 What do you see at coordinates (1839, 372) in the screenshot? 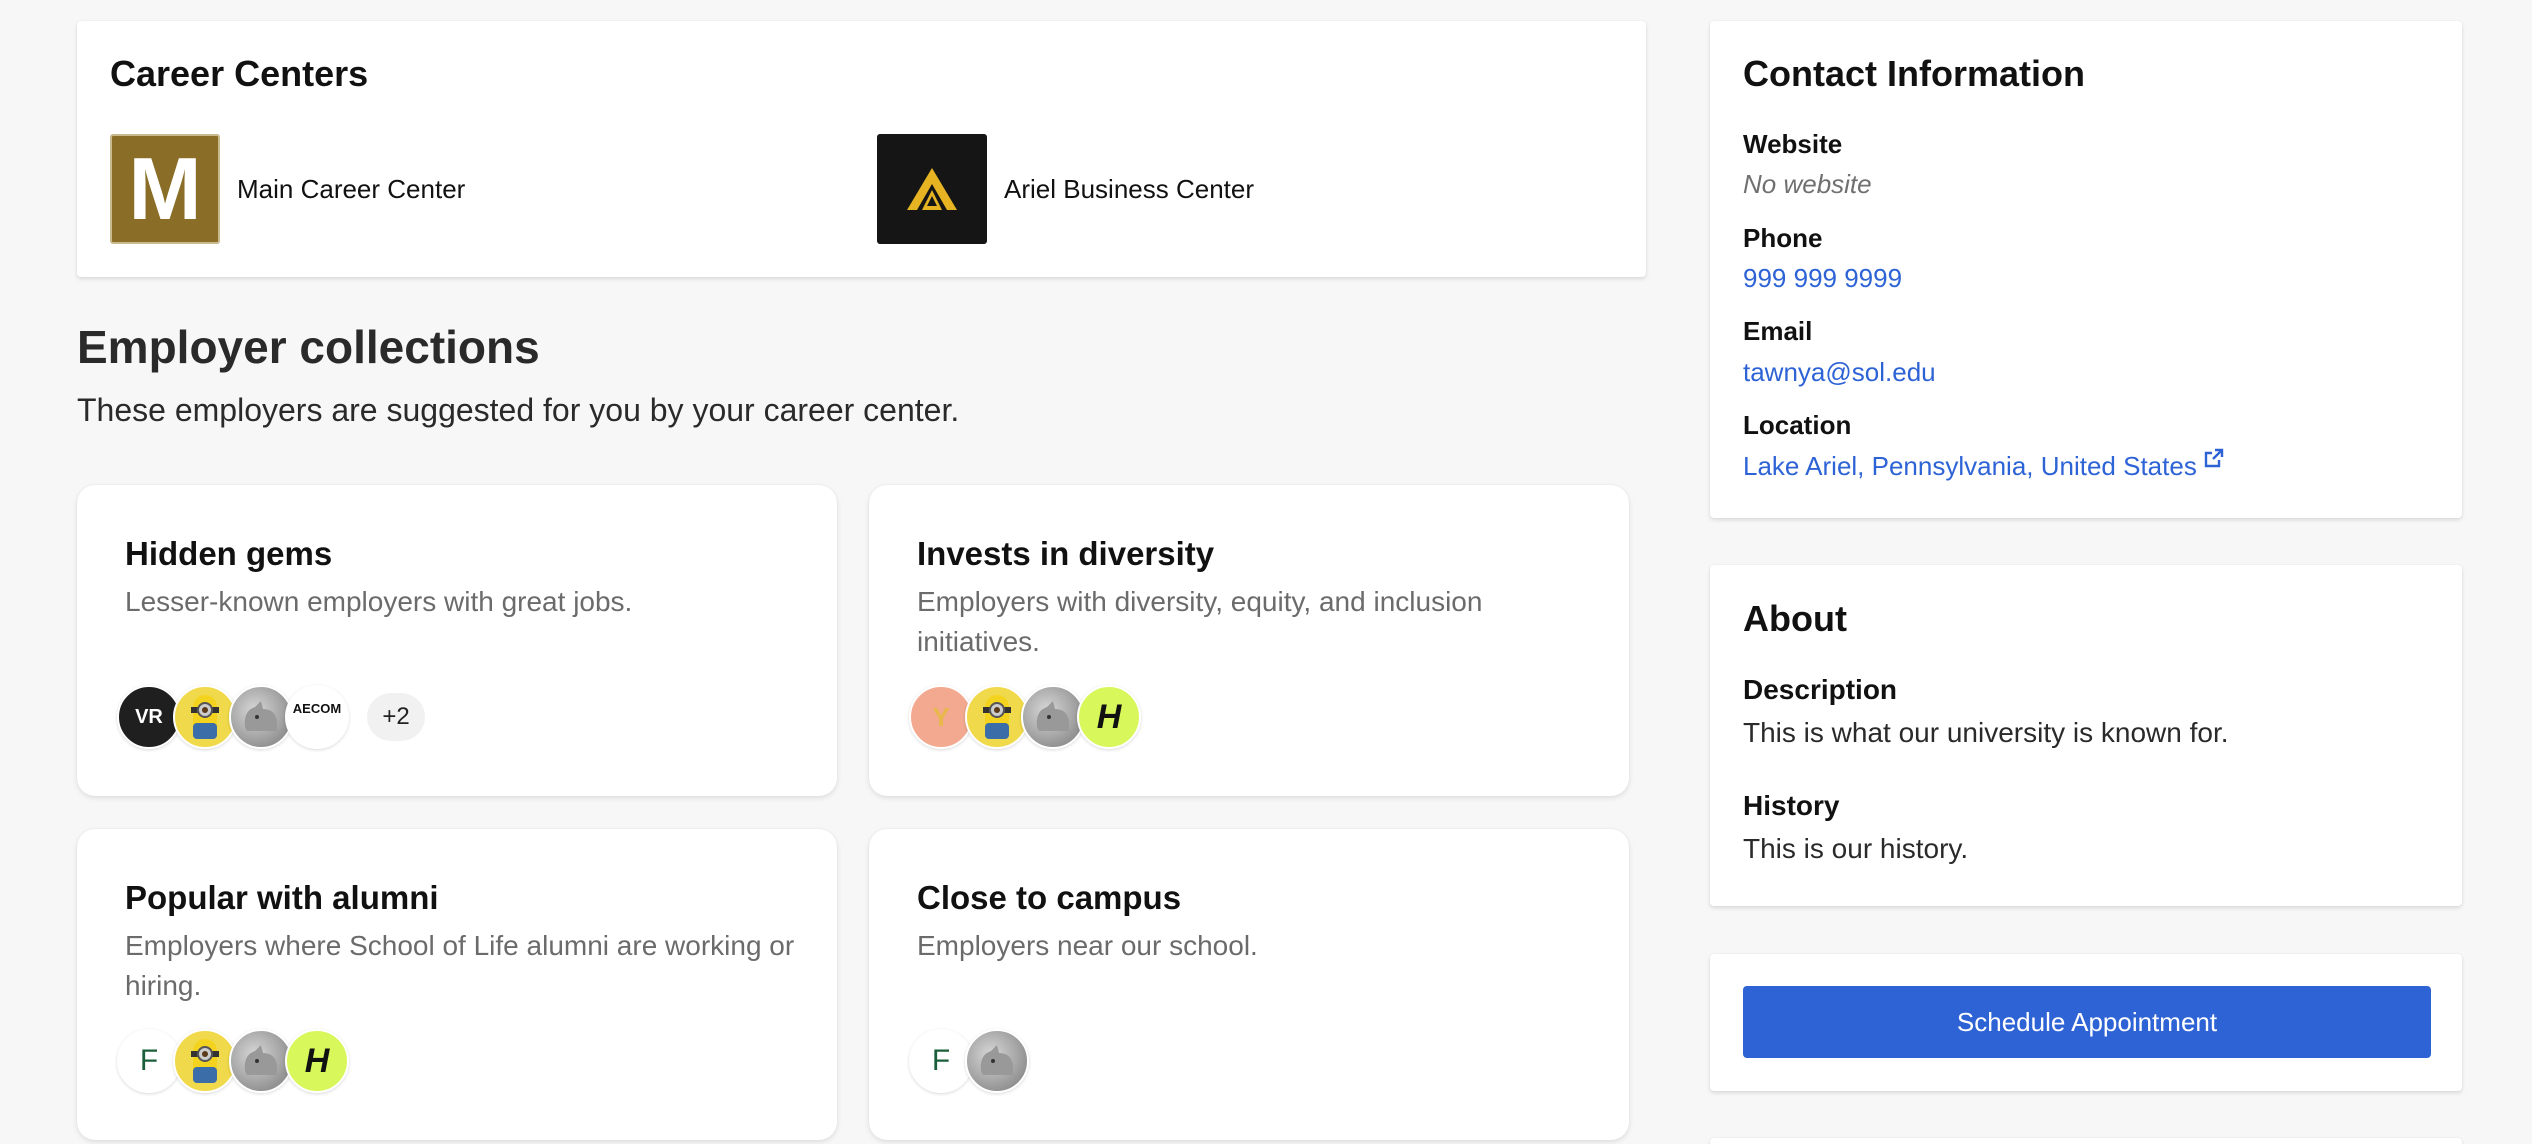
I see `email-link: tawnya@sol.edu` at bounding box center [1839, 372].